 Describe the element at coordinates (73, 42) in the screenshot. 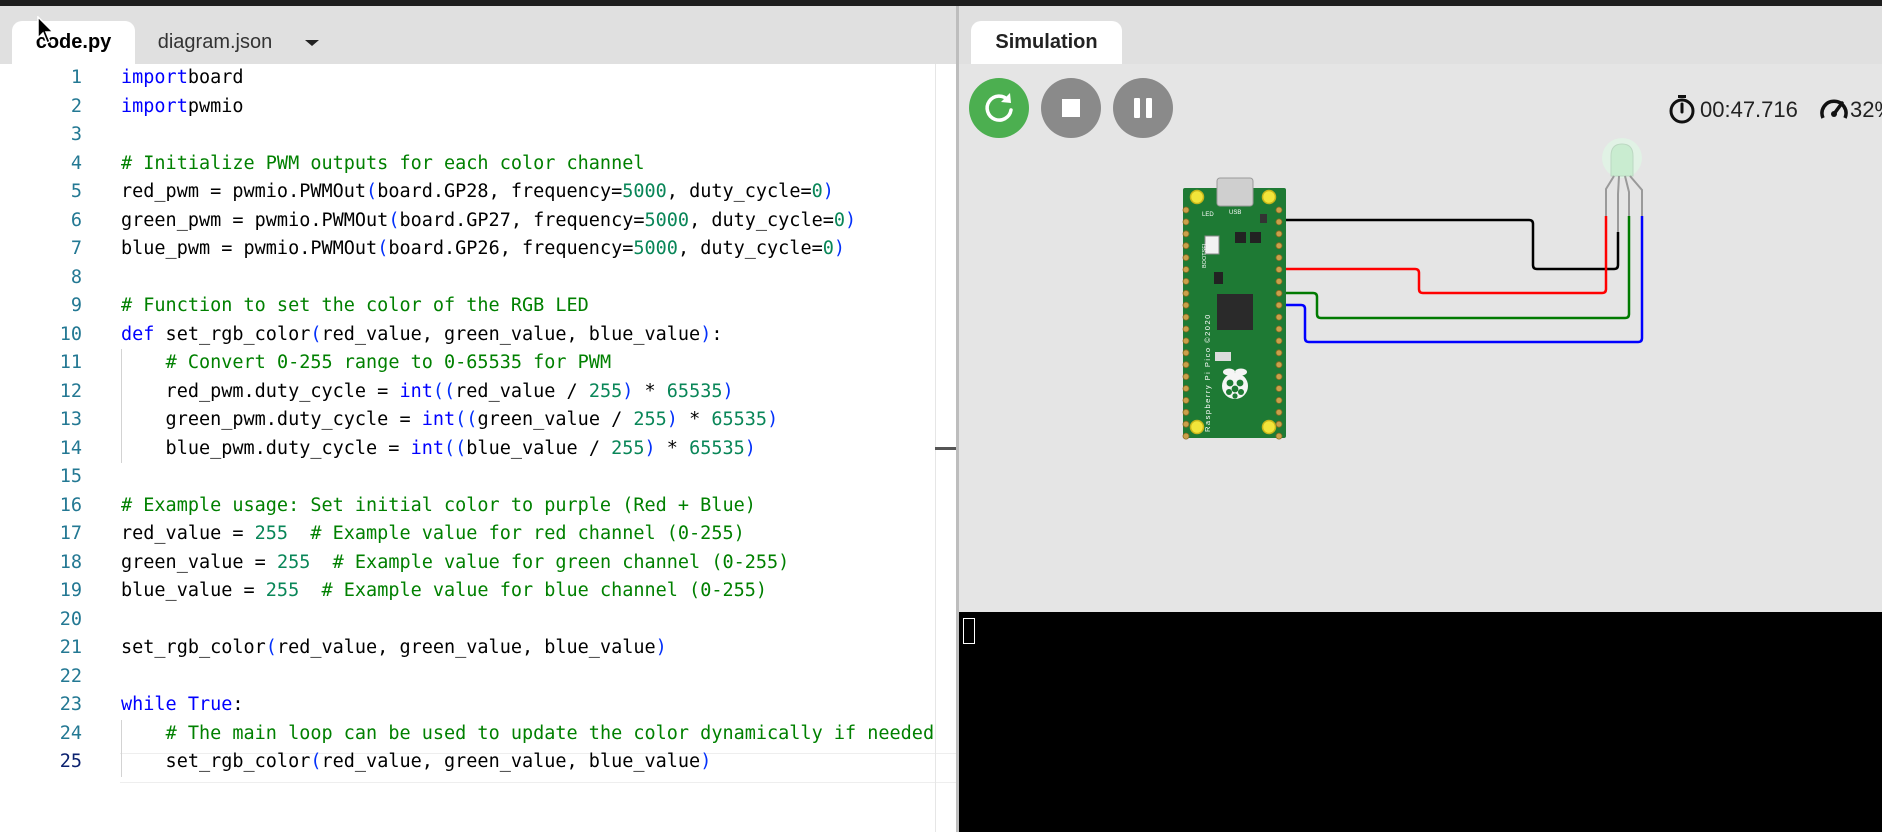

I see `tab-code-py: code.py` at that location.